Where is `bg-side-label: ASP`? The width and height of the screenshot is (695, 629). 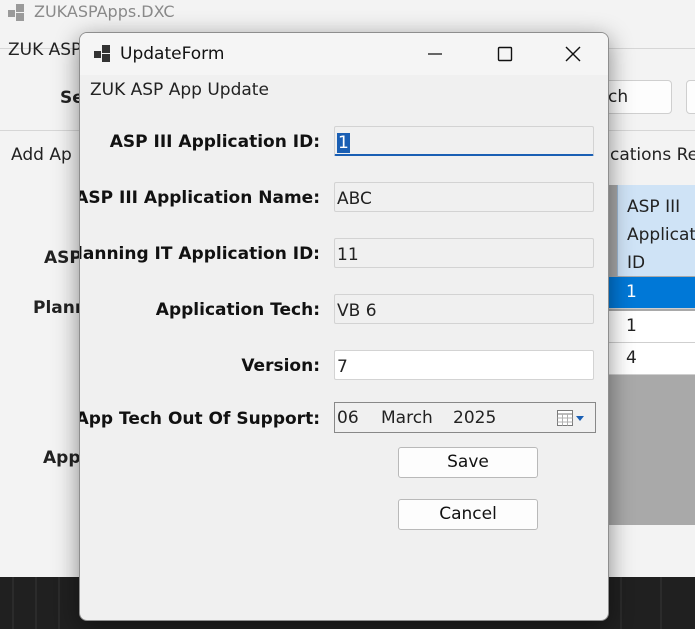 bg-side-label: ASP is located at coordinates (63, 258).